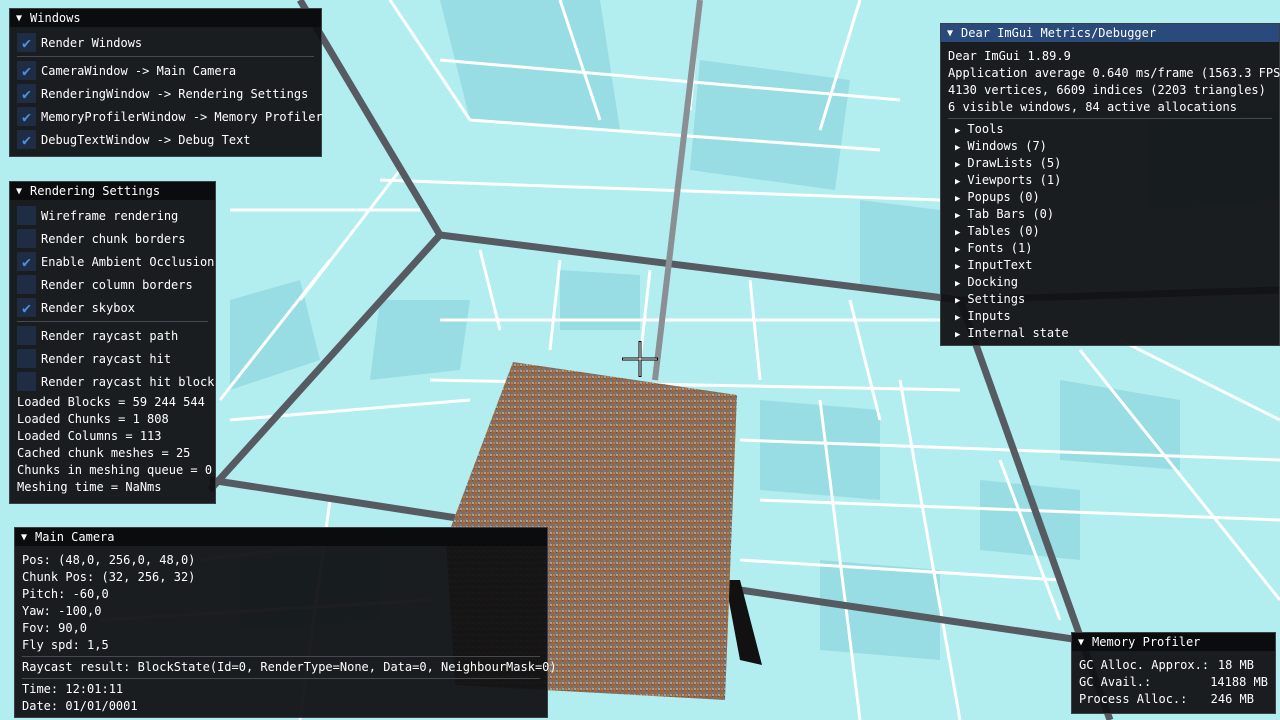 The height and width of the screenshot is (720, 1280). What do you see at coordinates (281, 678) in the screenshot?
I see `separator` at bounding box center [281, 678].